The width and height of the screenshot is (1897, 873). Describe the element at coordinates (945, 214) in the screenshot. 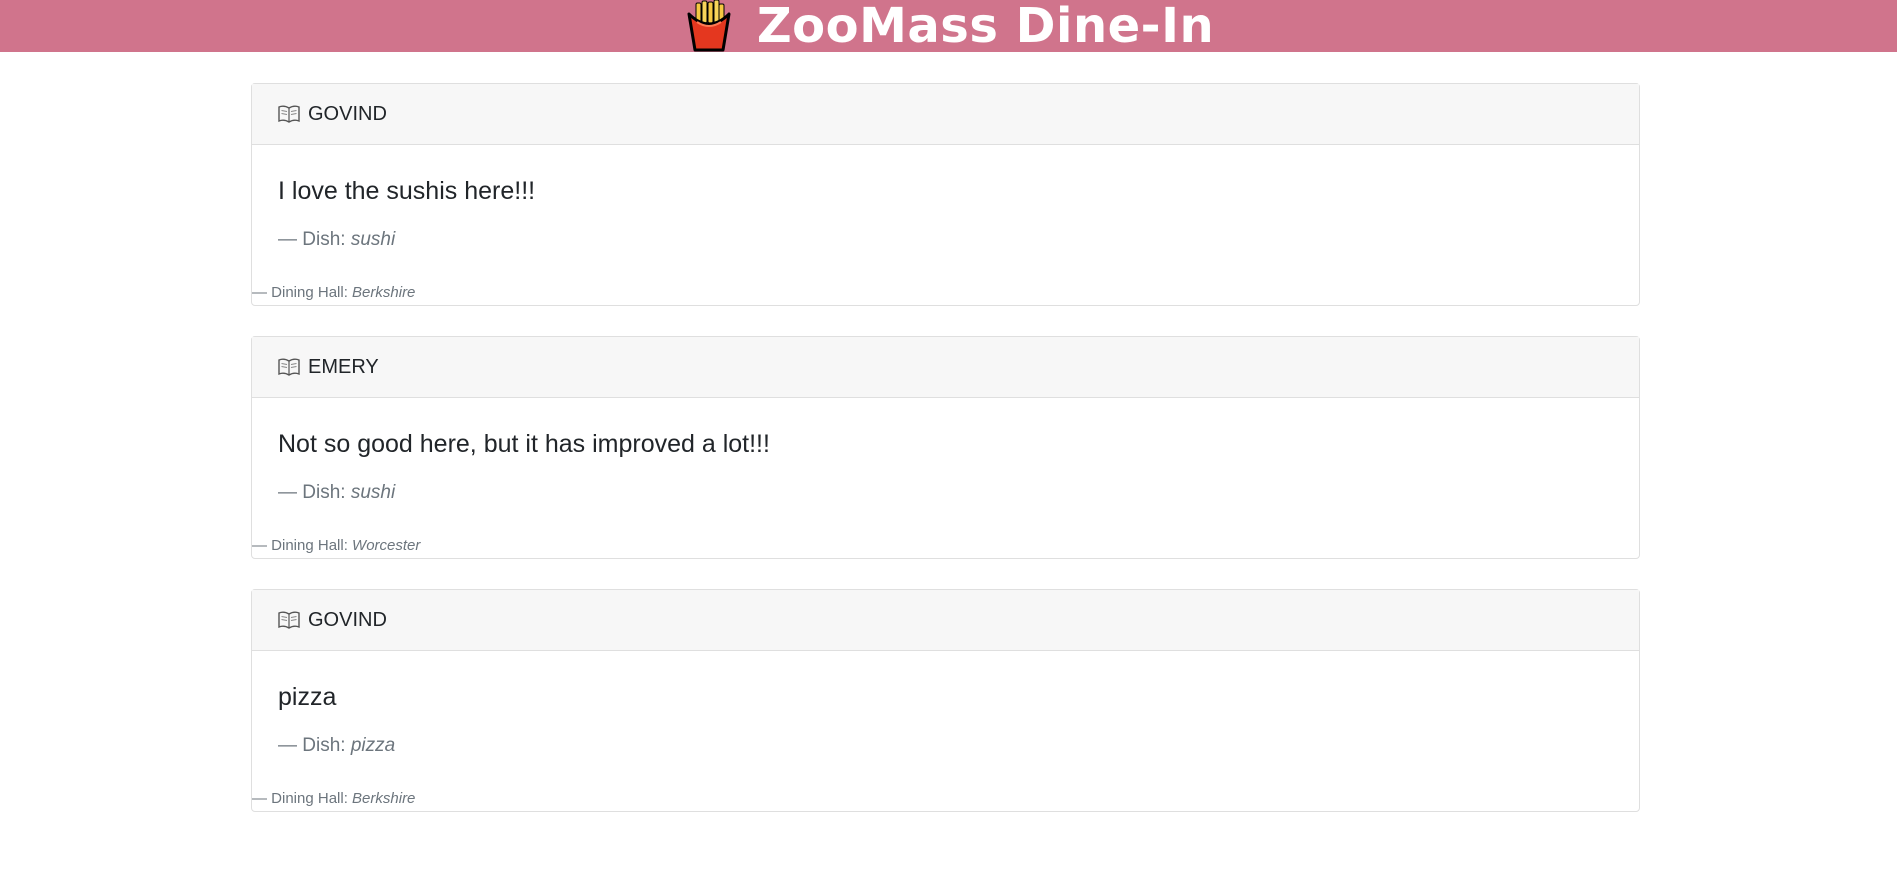

I see `review-card-body: I love the sushis here!!! — Dish: sushi` at that location.